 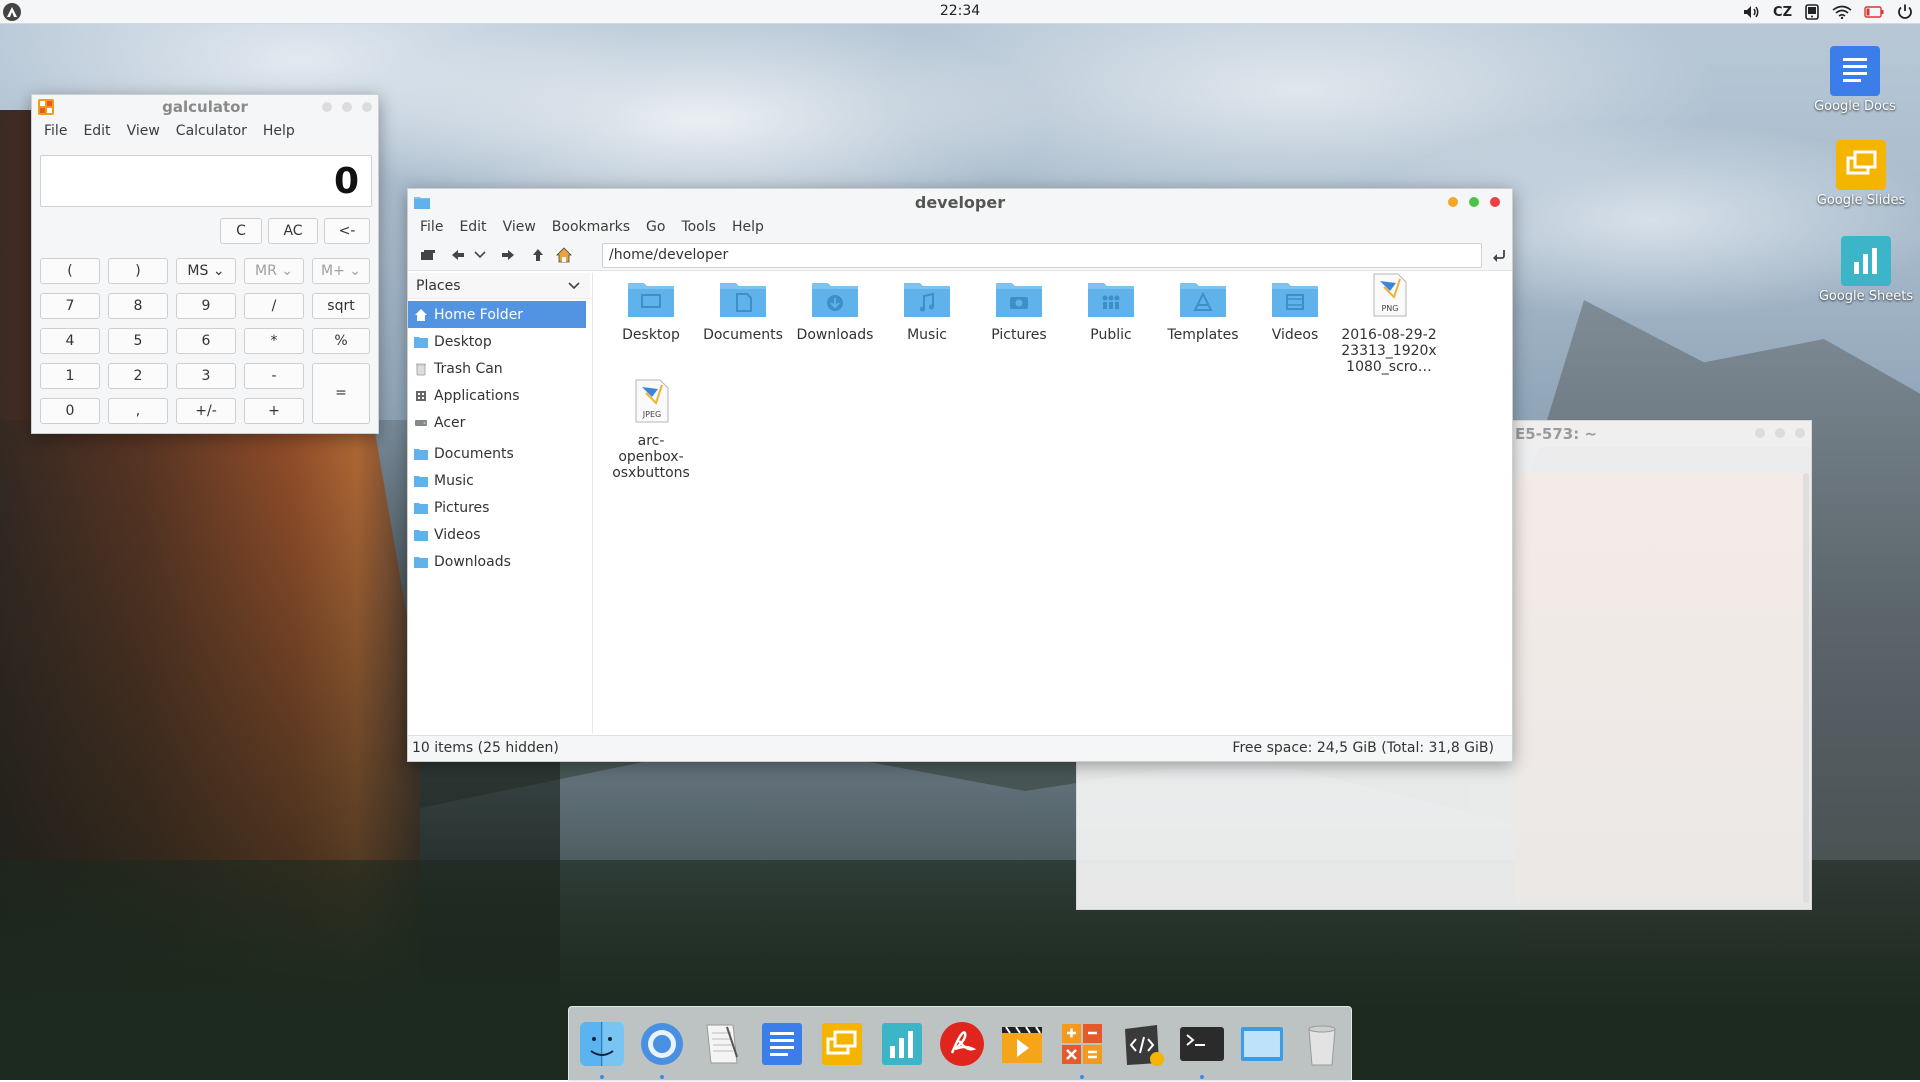 What do you see at coordinates (960, 202) in the screenshot?
I see `file-manager-titlebar: developer` at bounding box center [960, 202].